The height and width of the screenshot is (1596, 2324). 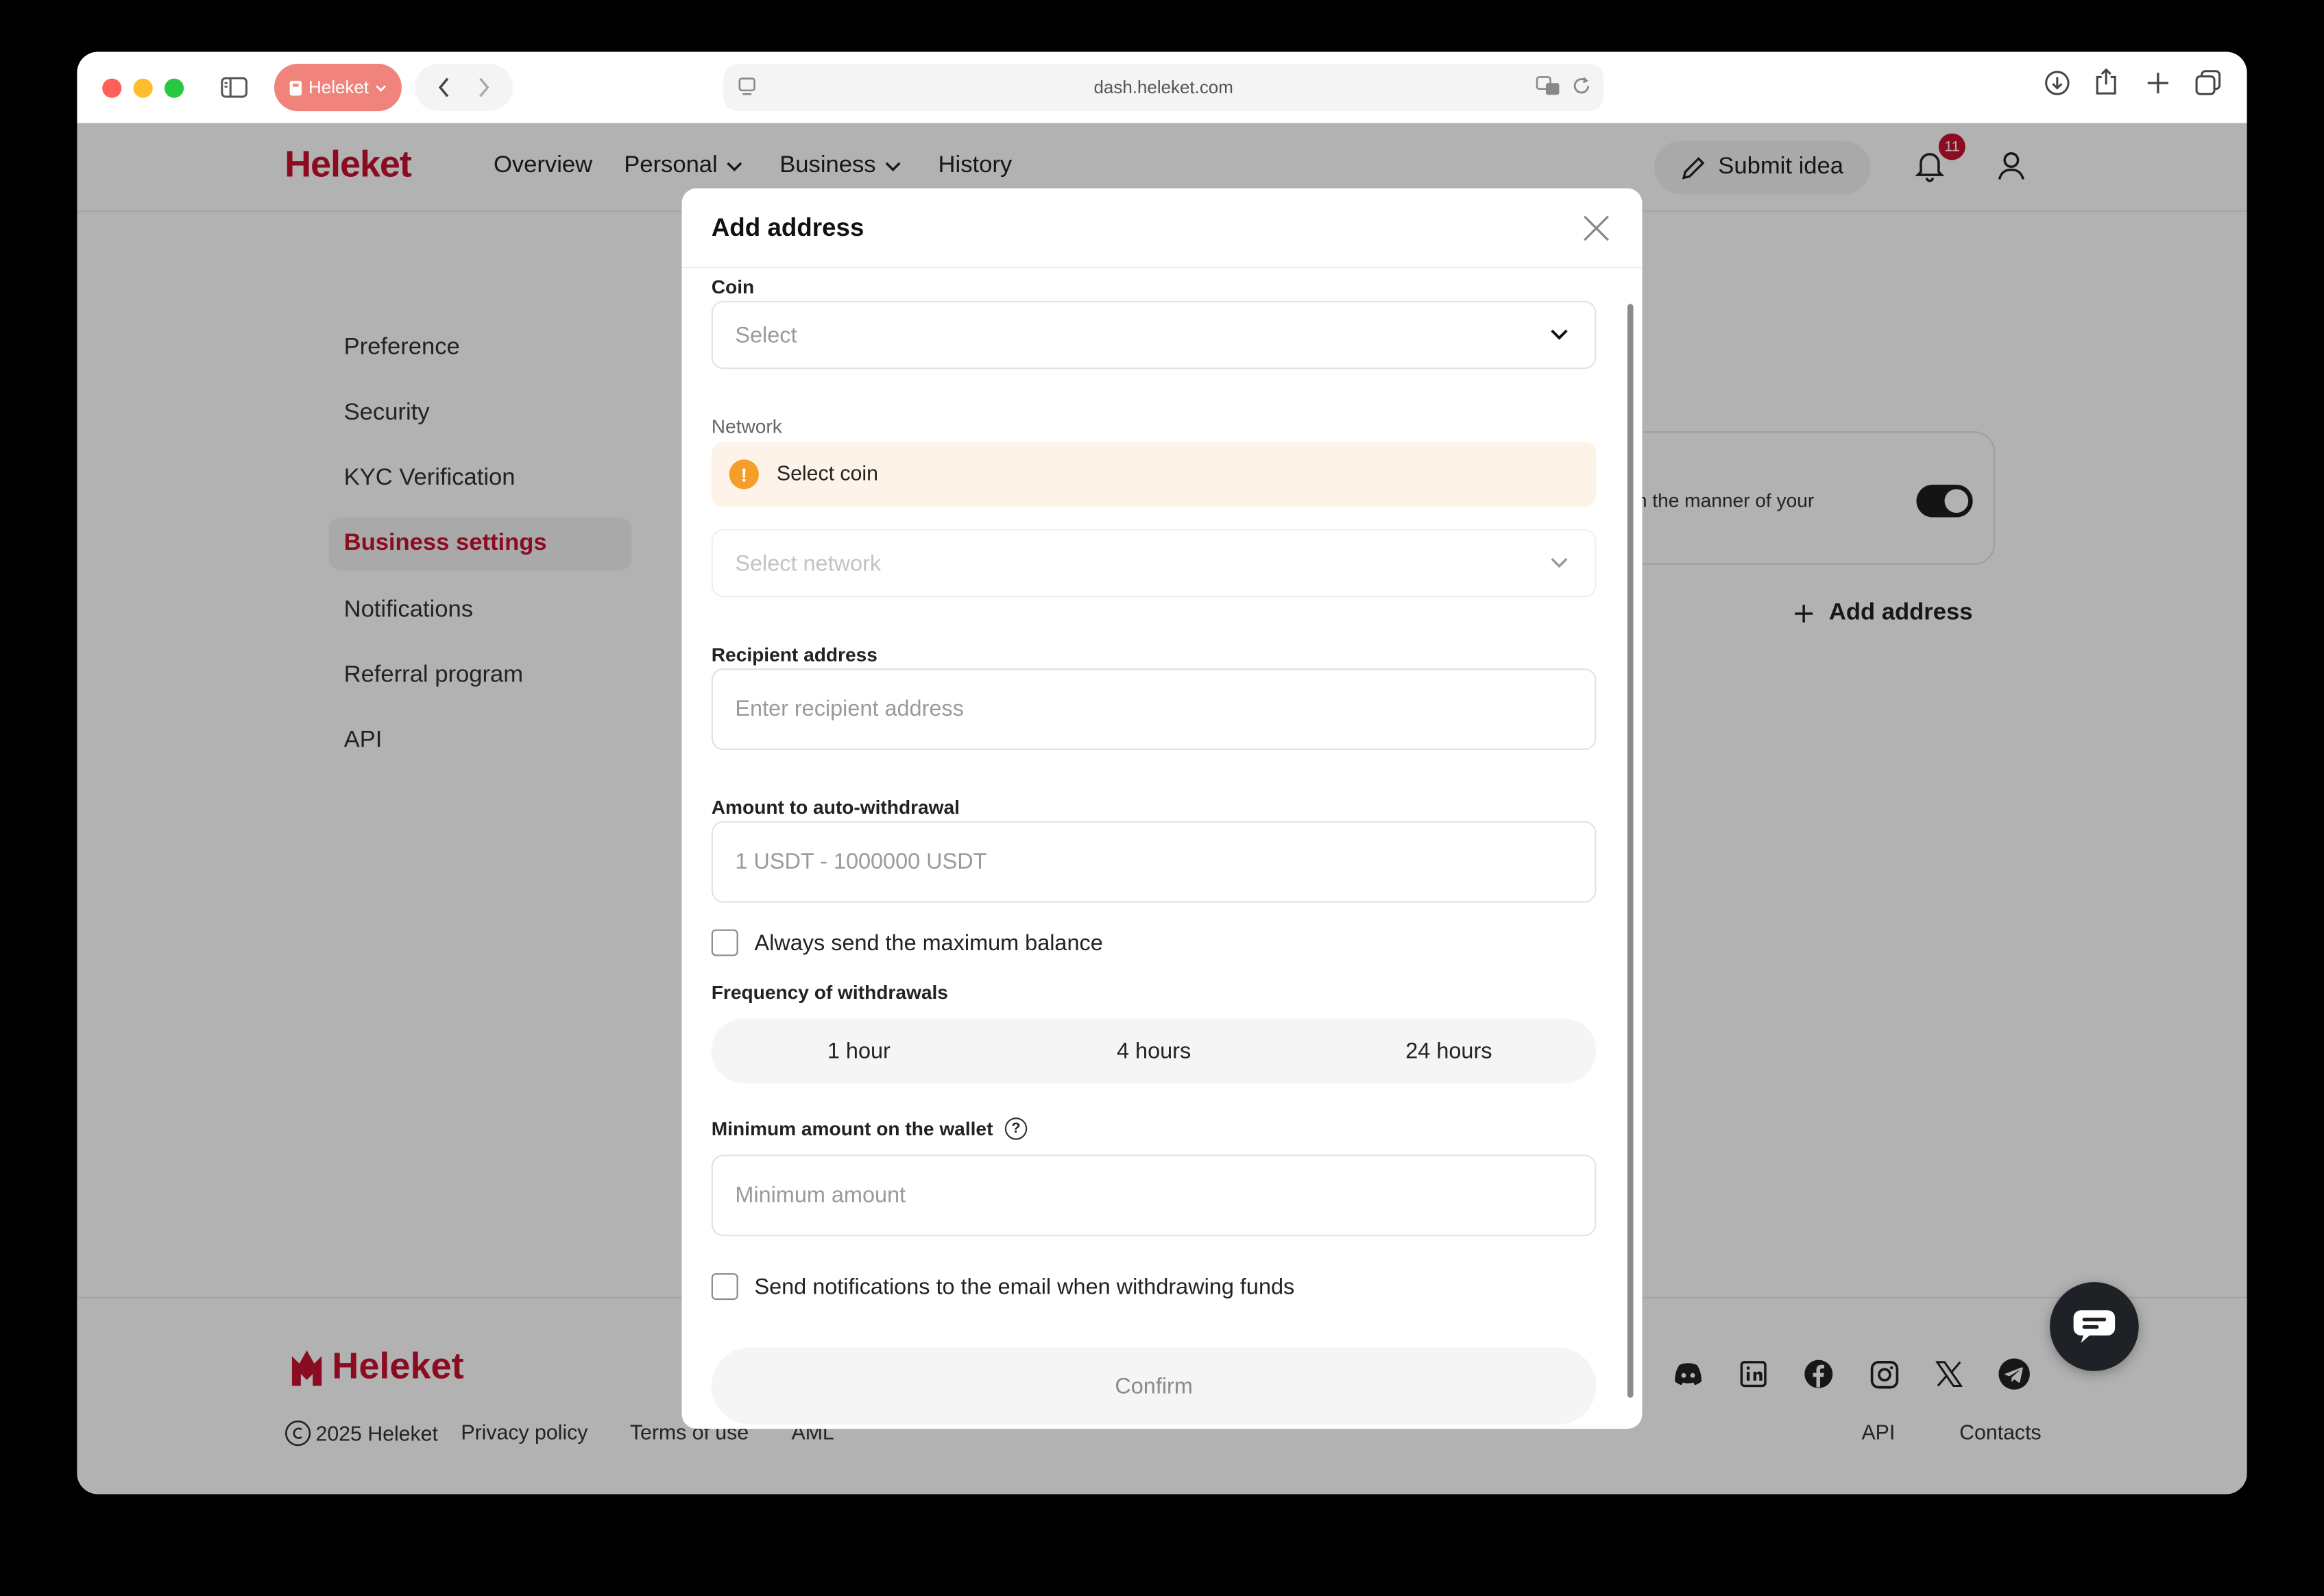 What do you see at coordinates (174, 88) in the screenshot?
I see `maximize-window-button` at bounding box center [174, 88].